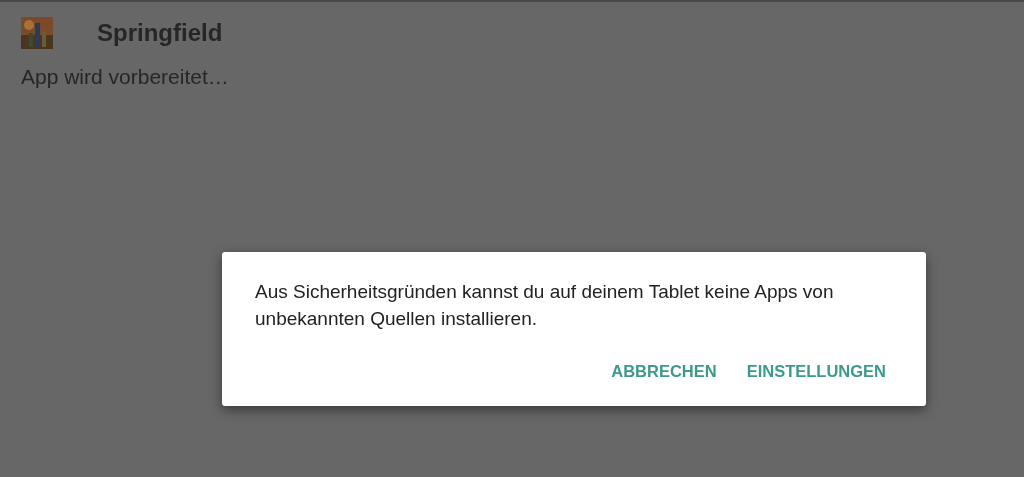 The height and width of the screenshot is (477, 1024). Describe the element at coordinates (160, 33) in the screenshot. I see `app-title: Springfield` at that location.